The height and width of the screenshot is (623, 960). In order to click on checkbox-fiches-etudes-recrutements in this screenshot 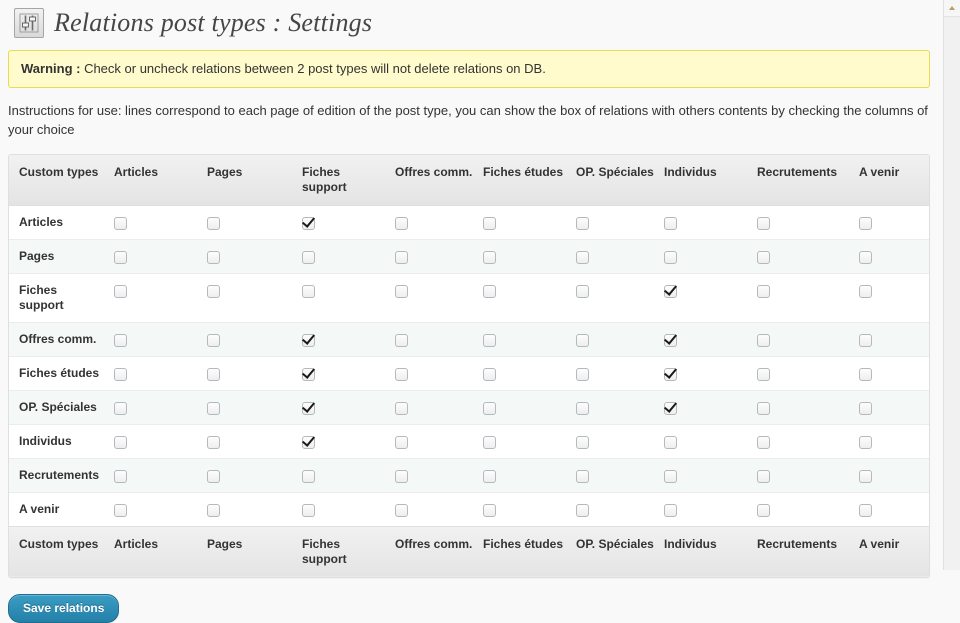, I will do `click(763, 374)`.